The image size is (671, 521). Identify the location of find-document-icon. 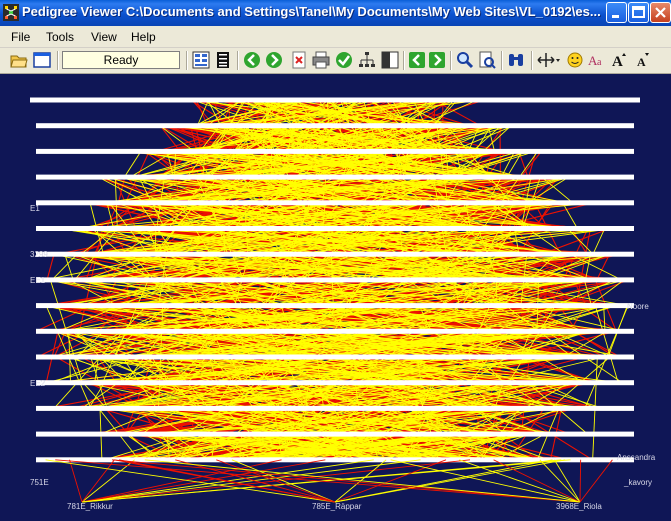
(487, 60).